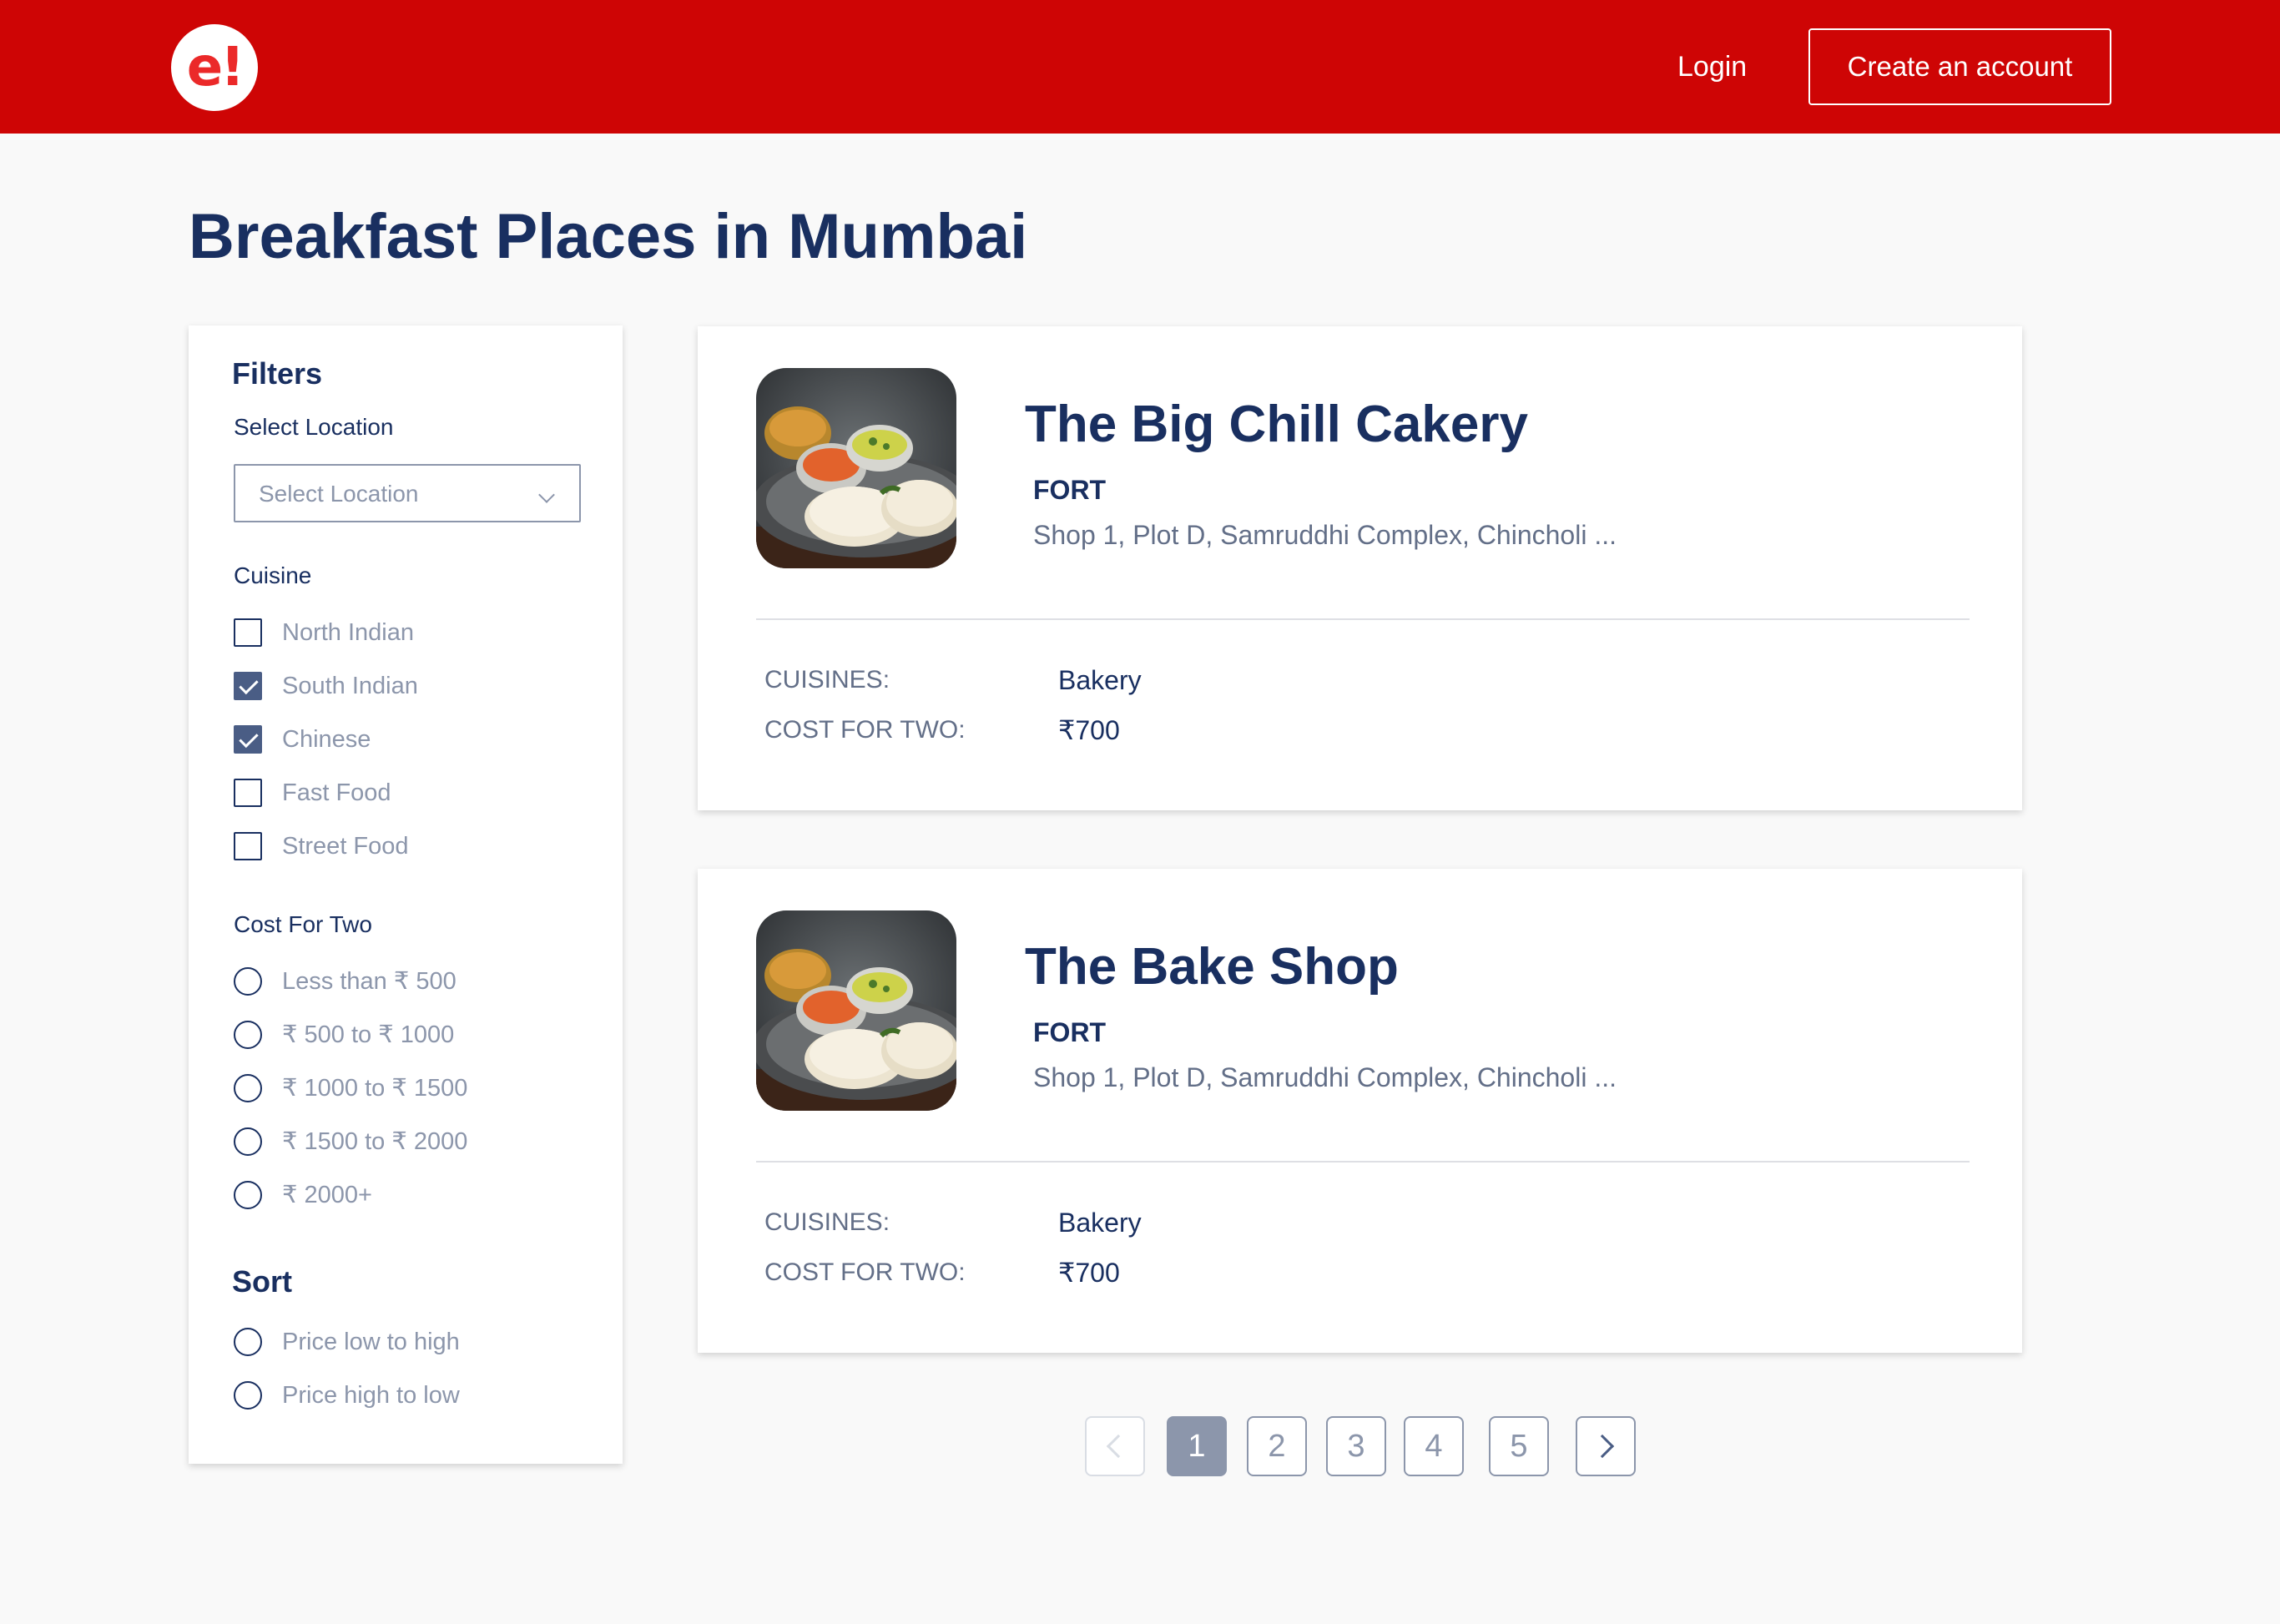 The image size is (2280, 1624). I want to click on cost-option-label: Less than ₹ 500, so click(369, 982).